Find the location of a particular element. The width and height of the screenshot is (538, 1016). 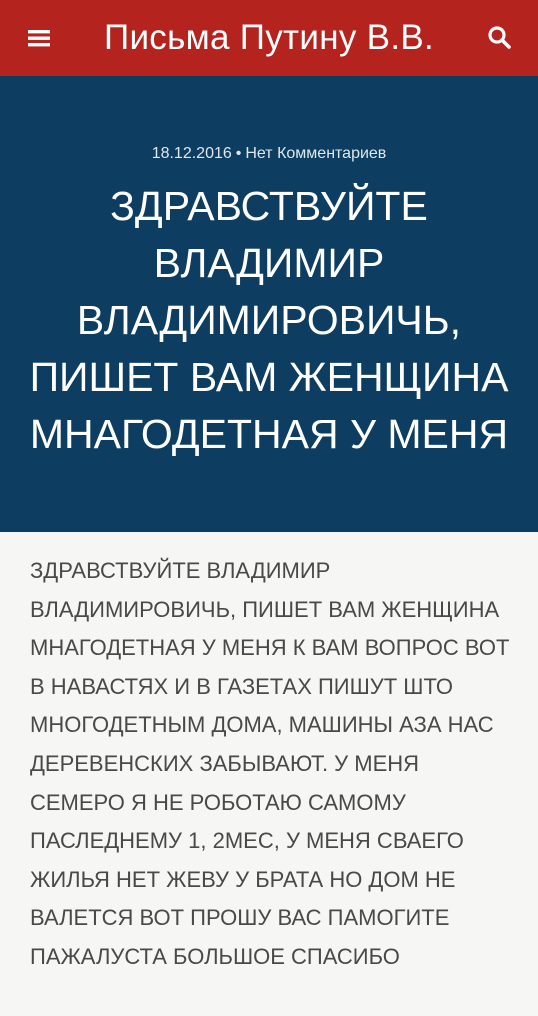

search-icon is located at coordinates (499, 37).